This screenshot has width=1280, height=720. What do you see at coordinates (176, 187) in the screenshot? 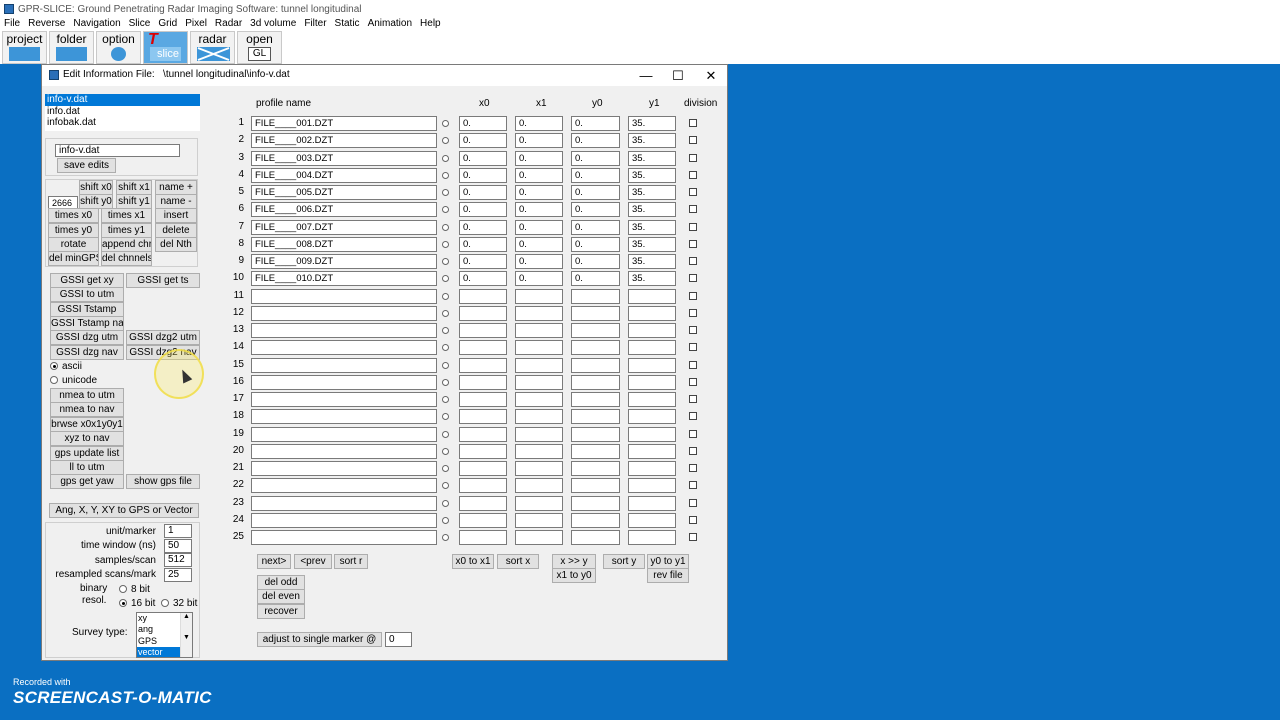
I see `name-plus-button: name +` at bounding box center [176, 187].